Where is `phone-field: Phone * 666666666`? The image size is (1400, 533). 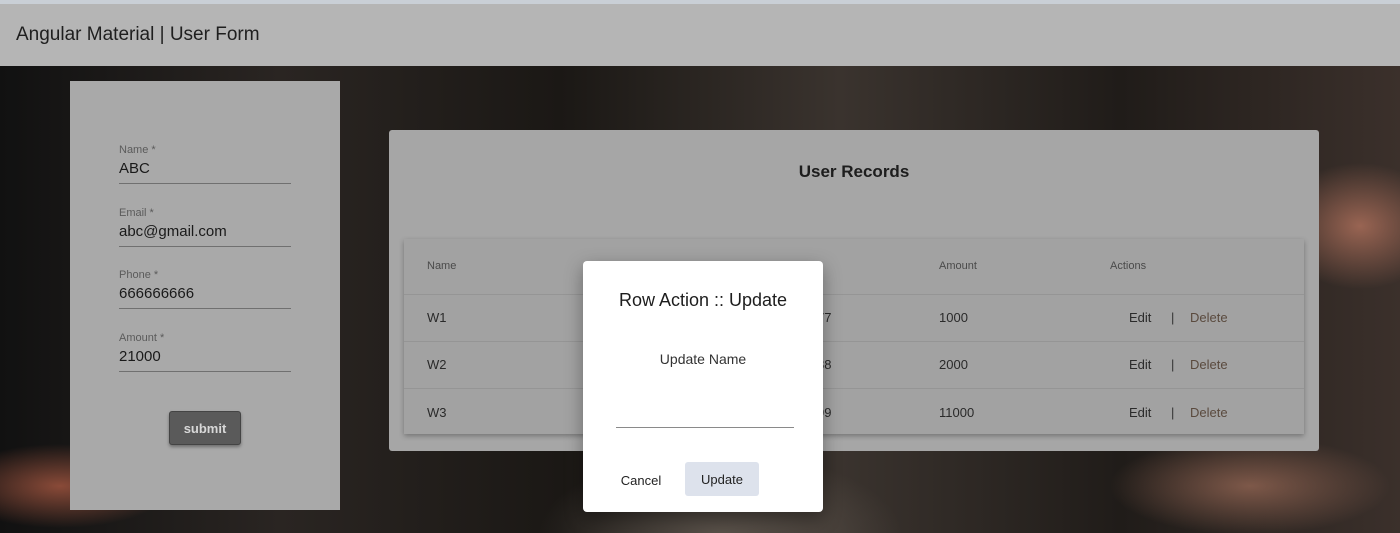 phone-field: Phone * 666666666 is located at coordinates (205, 289).